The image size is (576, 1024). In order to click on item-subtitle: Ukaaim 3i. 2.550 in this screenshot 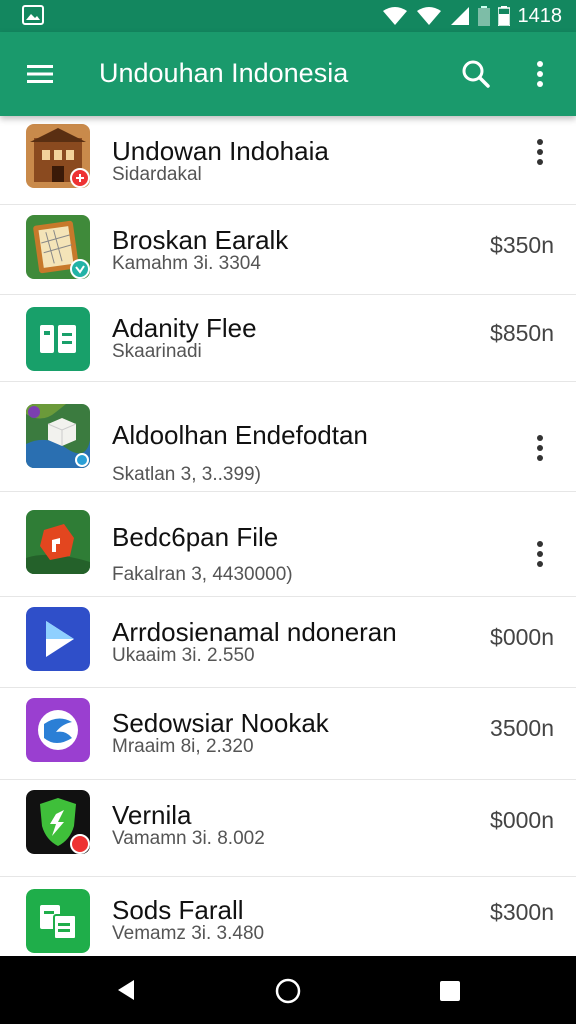, I will do `click(183, 655)`.